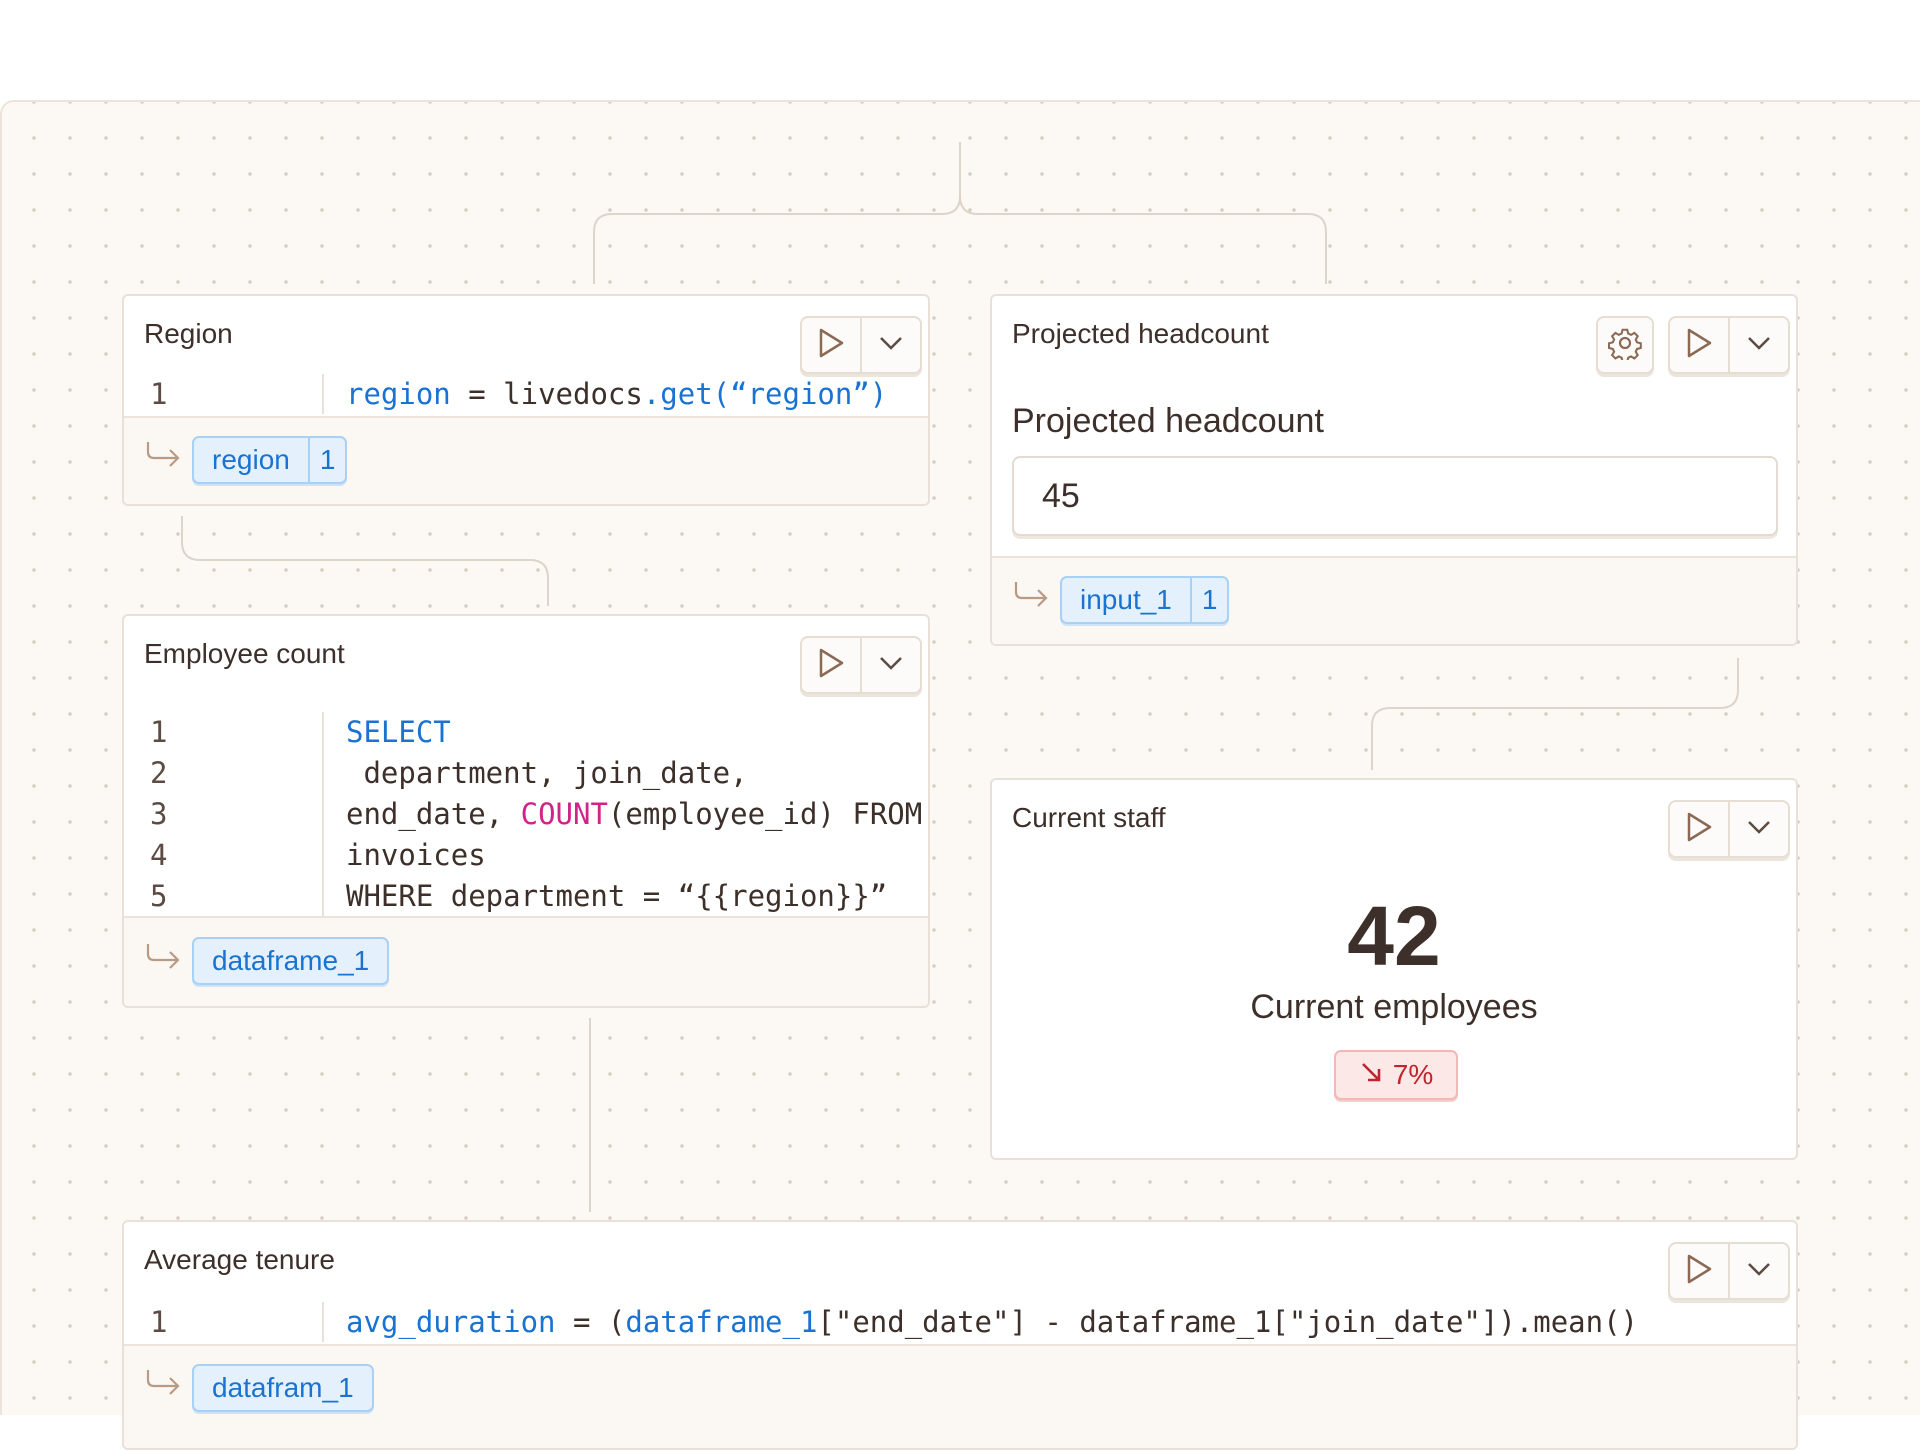  What do you see at coordinates (526, 855) in the screenshot?
I see `code-line: 4 invoices` at bounding box center [526, 855].